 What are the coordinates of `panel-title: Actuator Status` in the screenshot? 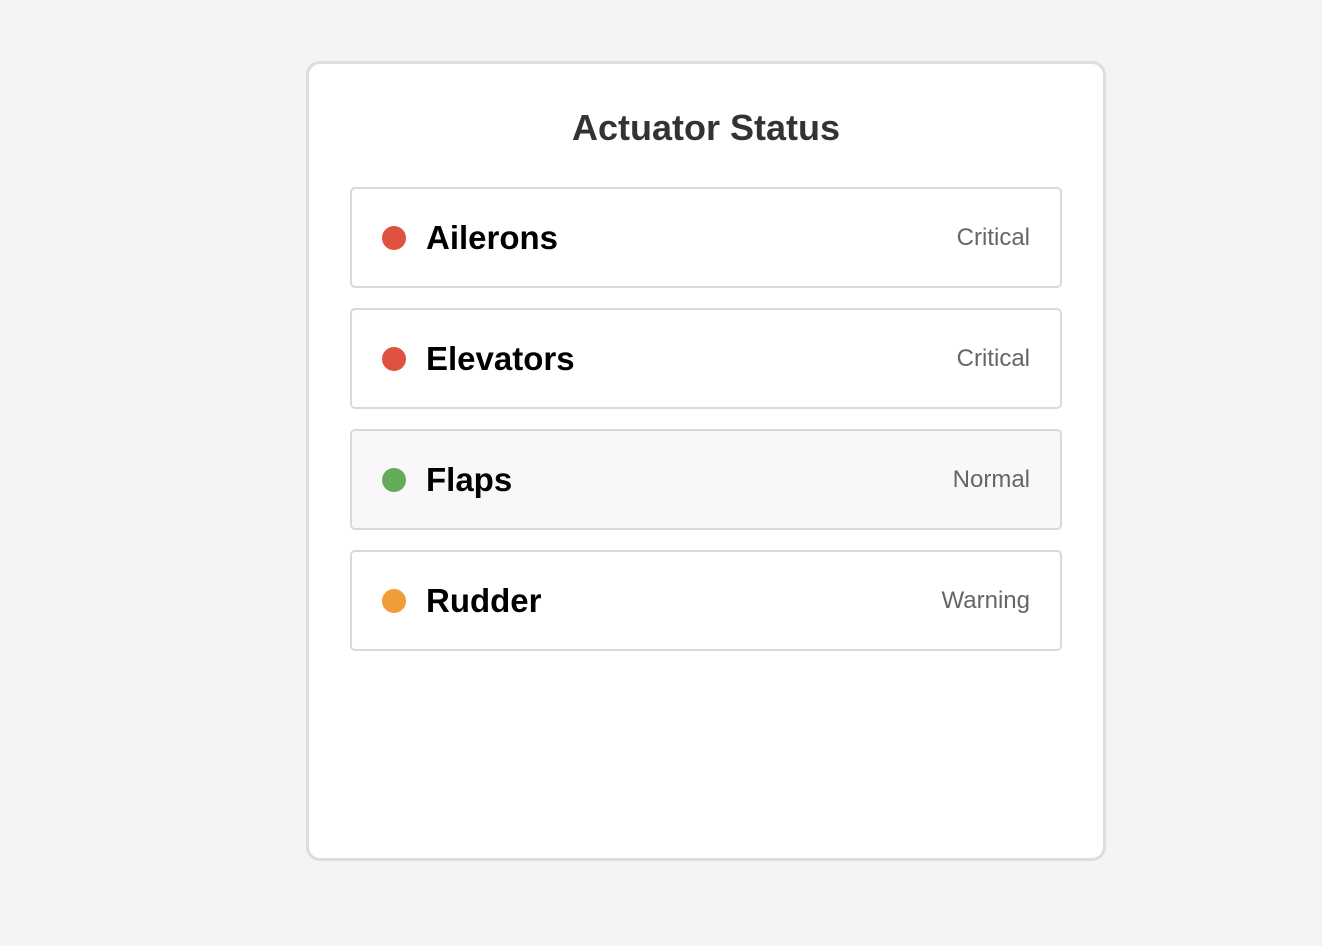 It's located at (706, 127).